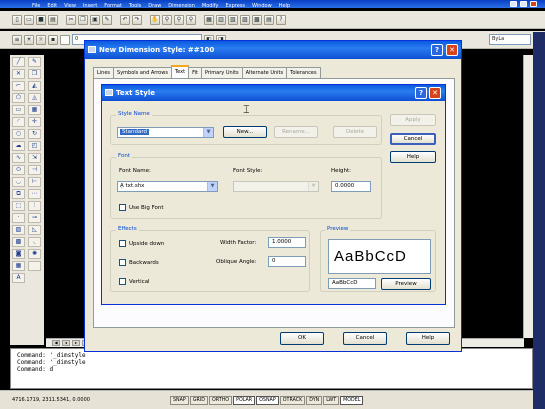 This screenshot has width=545, height=409. I want to click on vertical-scrollbar, so click(528, 196).